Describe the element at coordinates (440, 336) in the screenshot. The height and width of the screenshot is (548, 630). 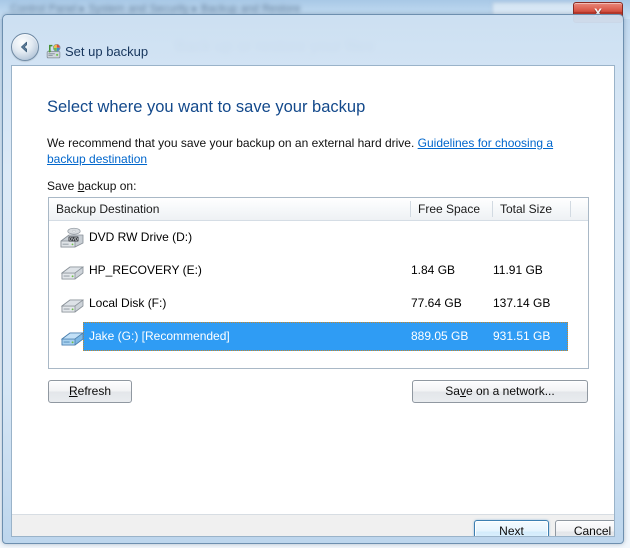
I see `drive-free-space: 889.05 GB` at that location.